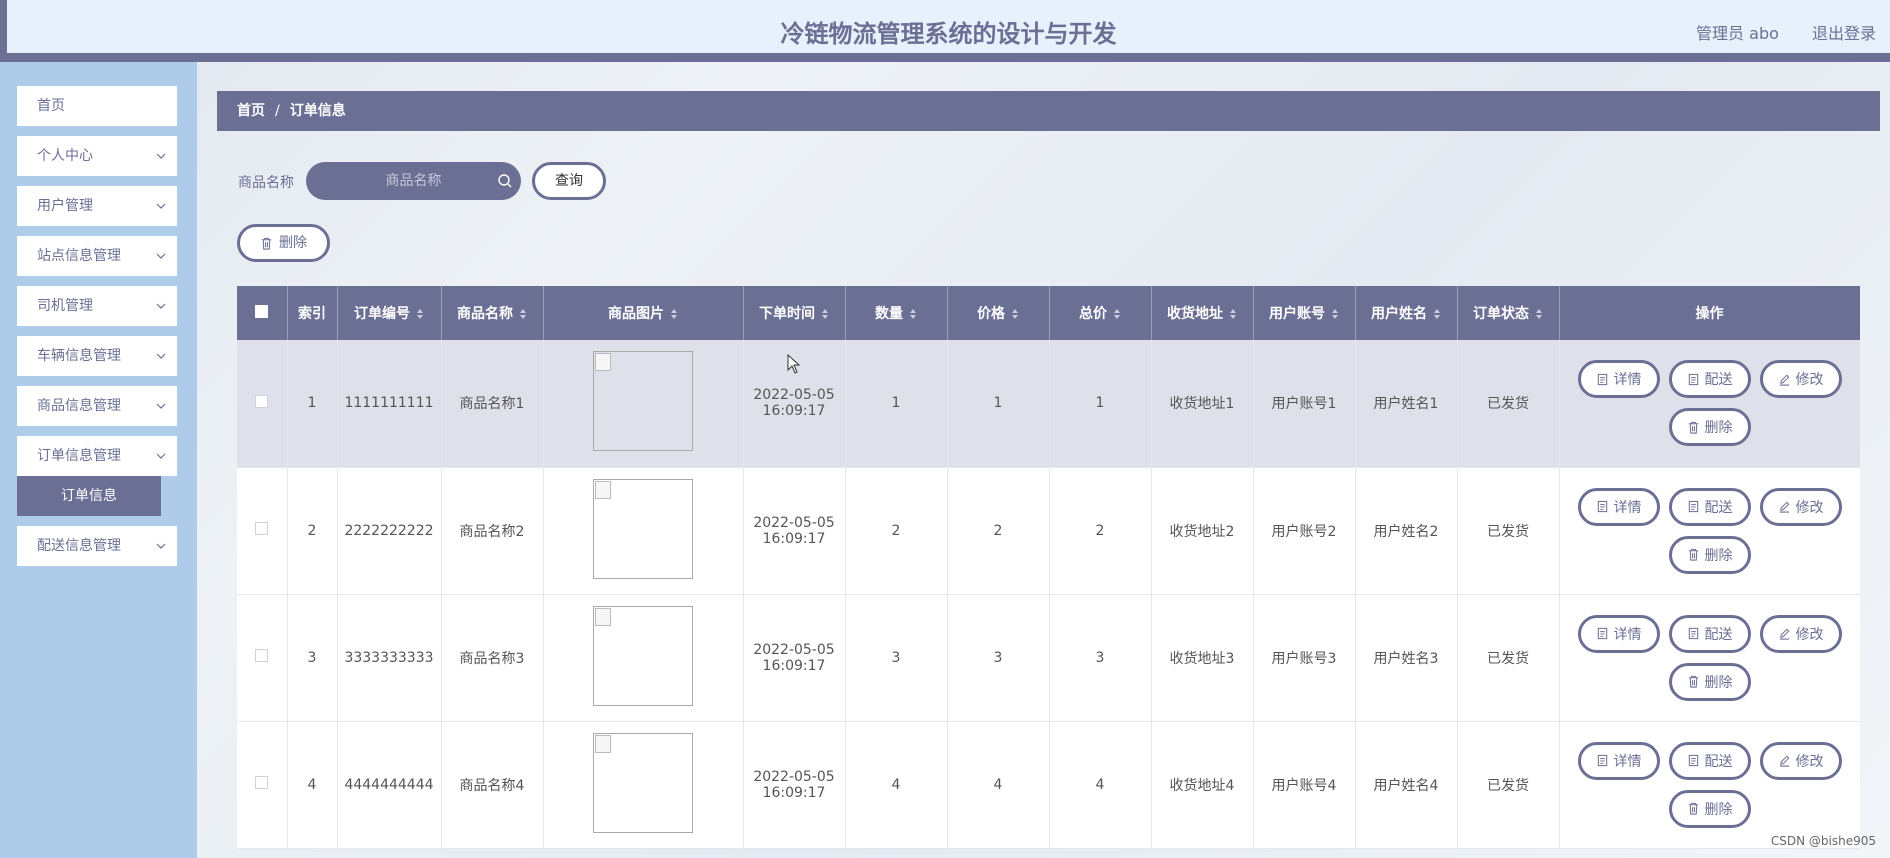  Describe the element at coordinates (998, 313) in the screenshot. I see `col-header-price: 价格` at that location.